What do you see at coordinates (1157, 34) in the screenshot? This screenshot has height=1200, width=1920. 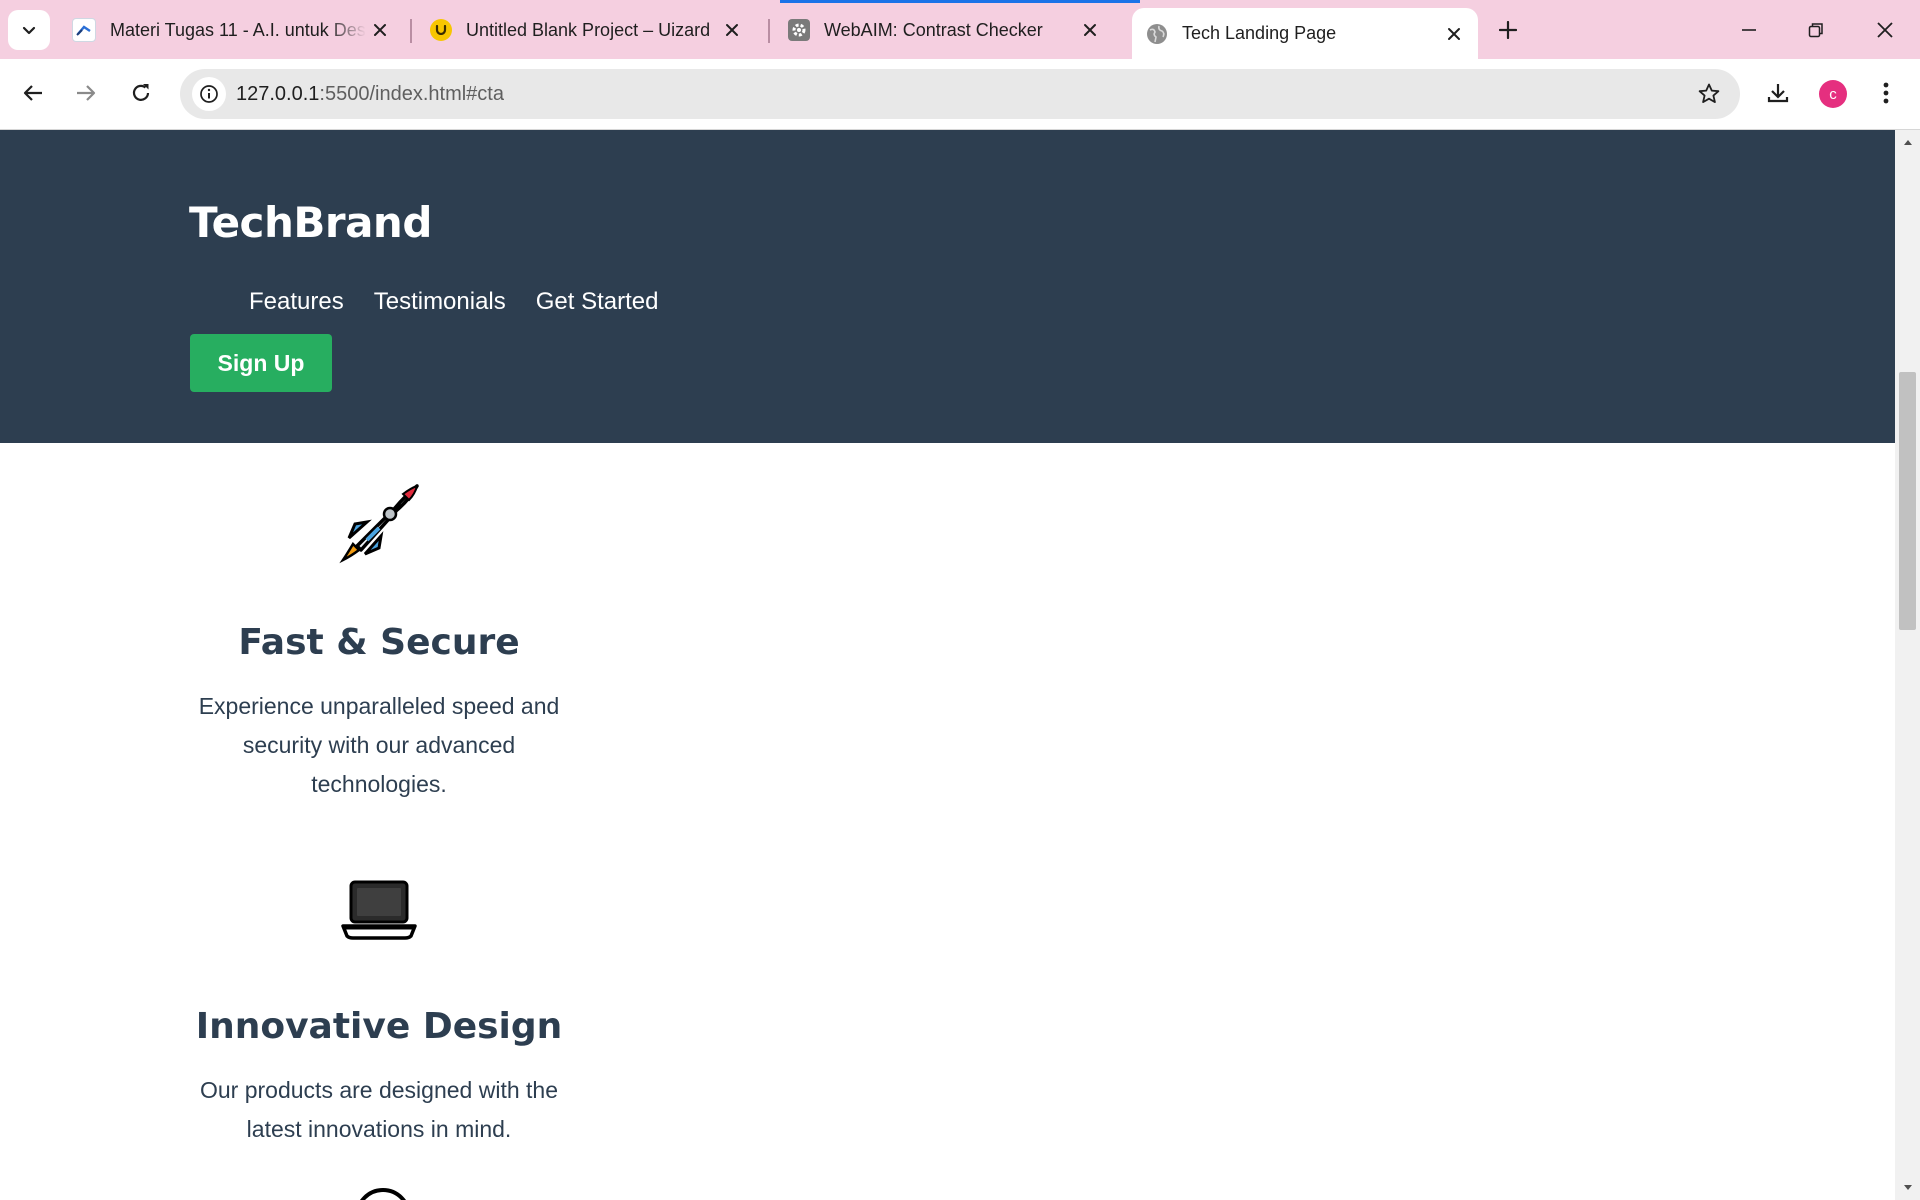 I see `globe-favicon-icon` at bounding box center [1157, 34].